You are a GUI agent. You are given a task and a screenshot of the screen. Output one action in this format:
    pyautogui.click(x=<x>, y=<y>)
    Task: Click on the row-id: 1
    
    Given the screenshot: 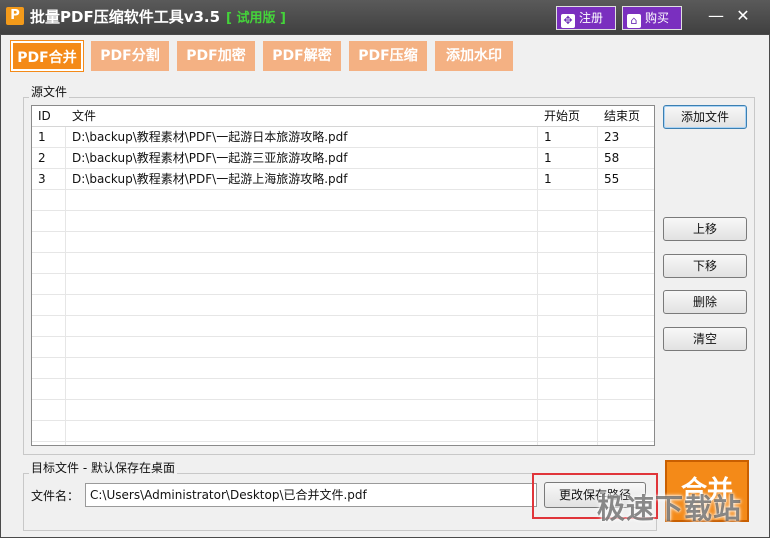 What is the action you would take?
    pyautogui.click(x=42, y=137)
    